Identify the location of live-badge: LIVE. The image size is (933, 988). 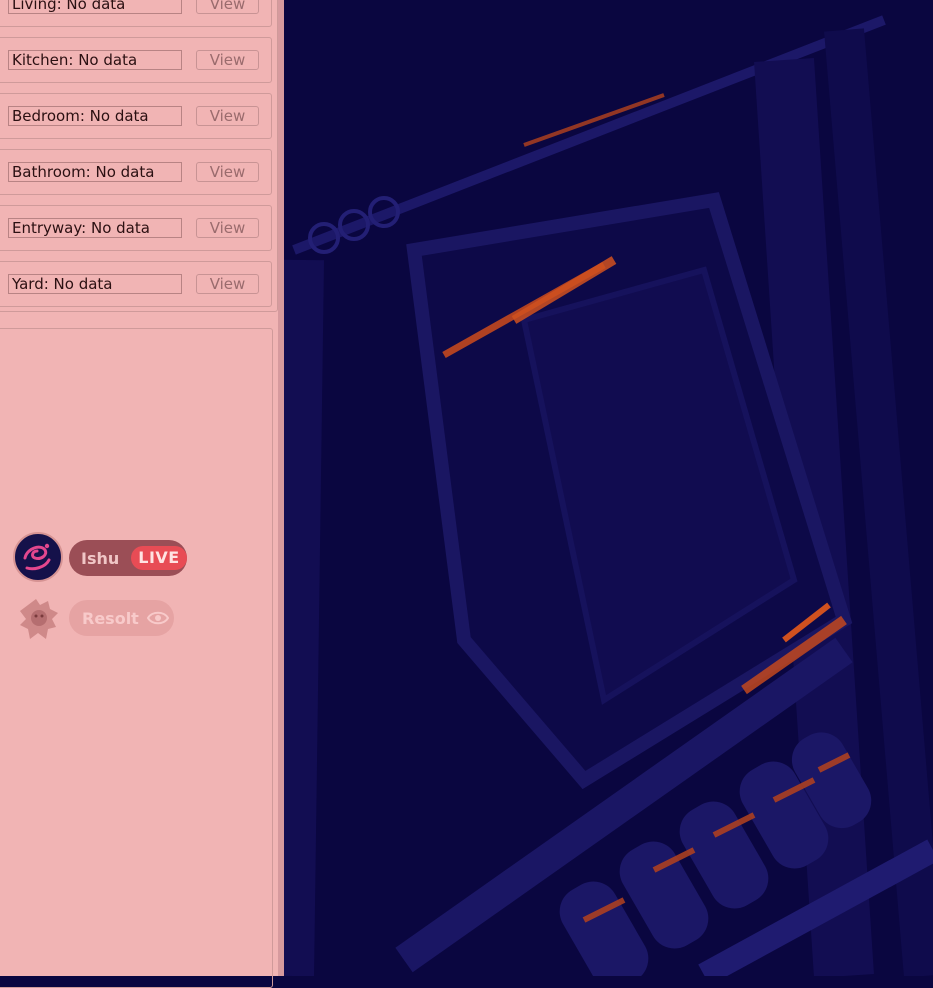
(159, 558).